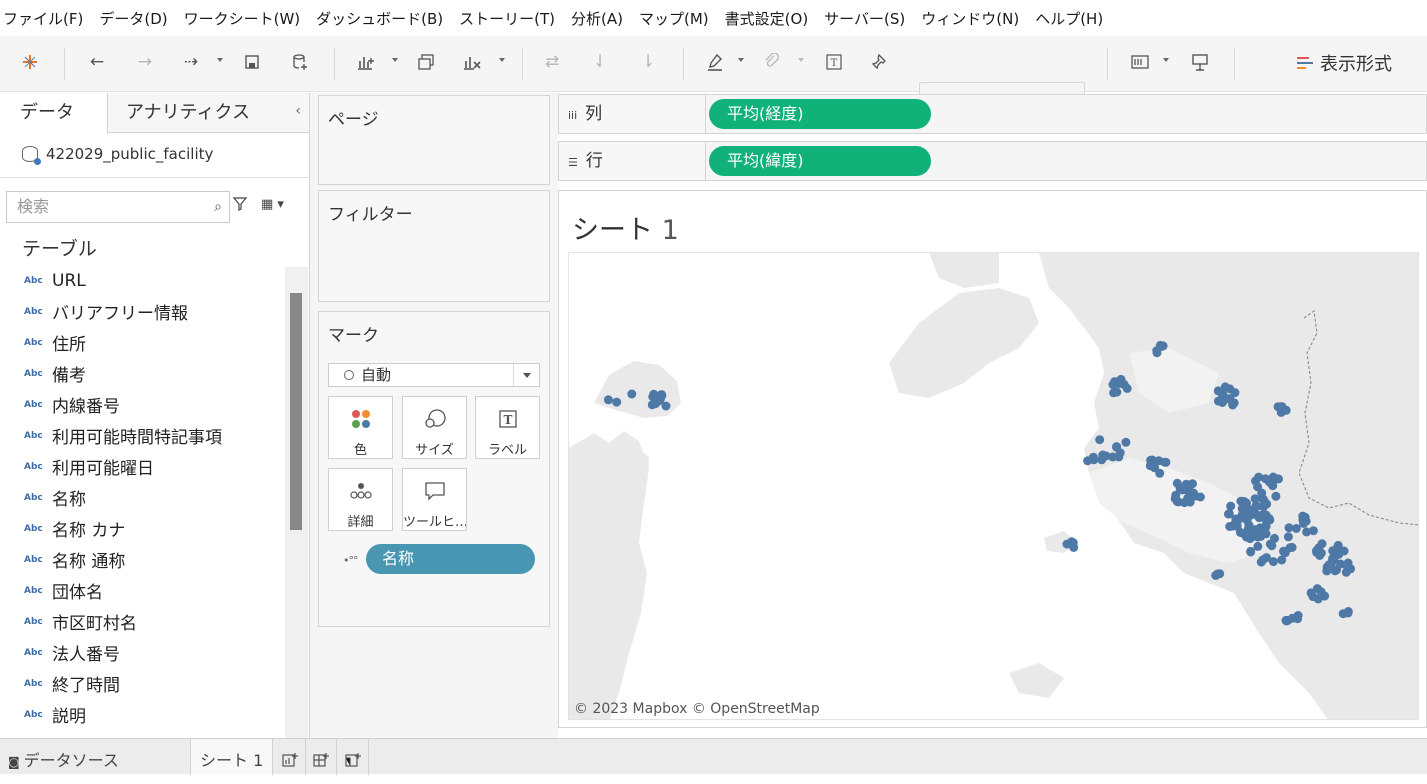  I want to click on field-item: Abc 内線番号, so click(142, 404).